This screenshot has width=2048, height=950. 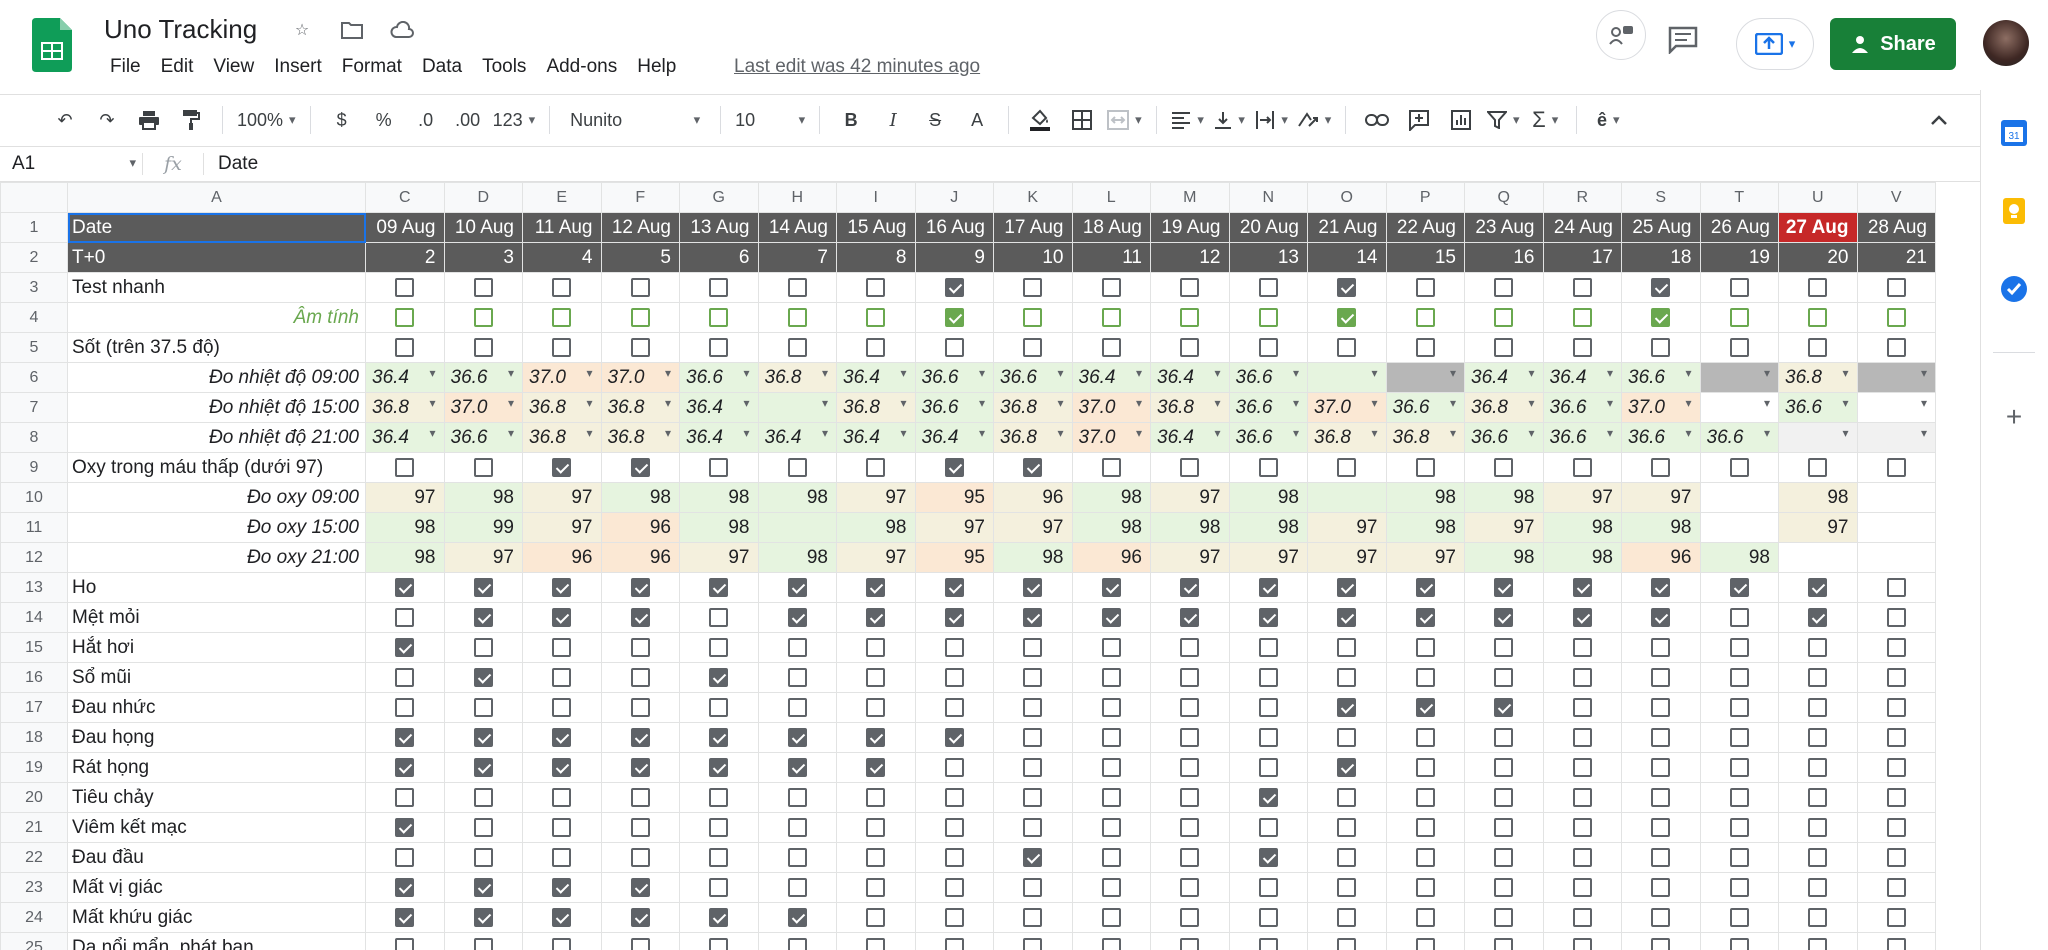 I want to click on temperature-dropdown-cell: 36.6, so click(x=1268, y=377).